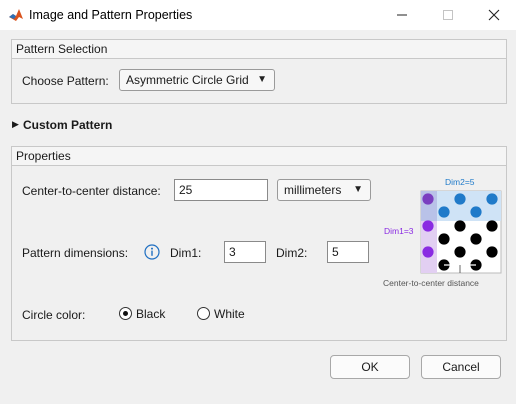 The width and height of the screenshot is (516, 404). I want to click on close-button, so click(493, 15).